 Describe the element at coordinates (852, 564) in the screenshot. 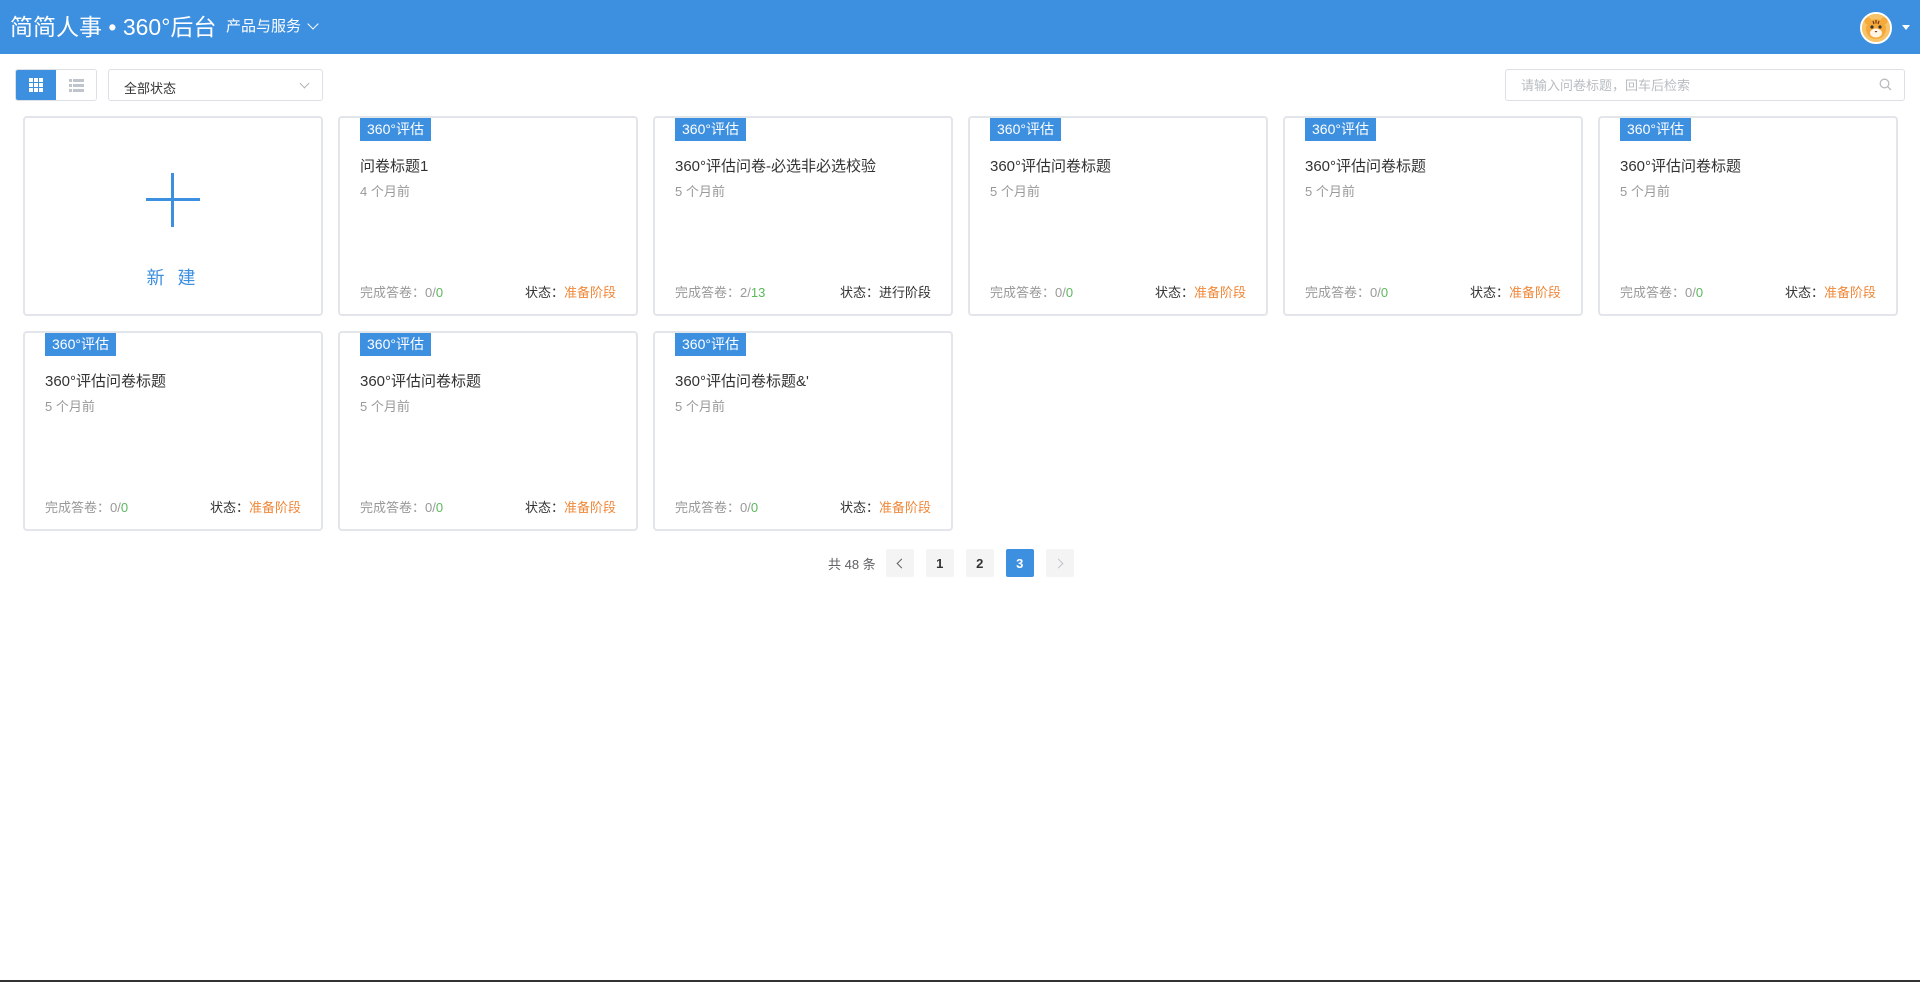

I see `pagination-total: 共 48 条` at that location.